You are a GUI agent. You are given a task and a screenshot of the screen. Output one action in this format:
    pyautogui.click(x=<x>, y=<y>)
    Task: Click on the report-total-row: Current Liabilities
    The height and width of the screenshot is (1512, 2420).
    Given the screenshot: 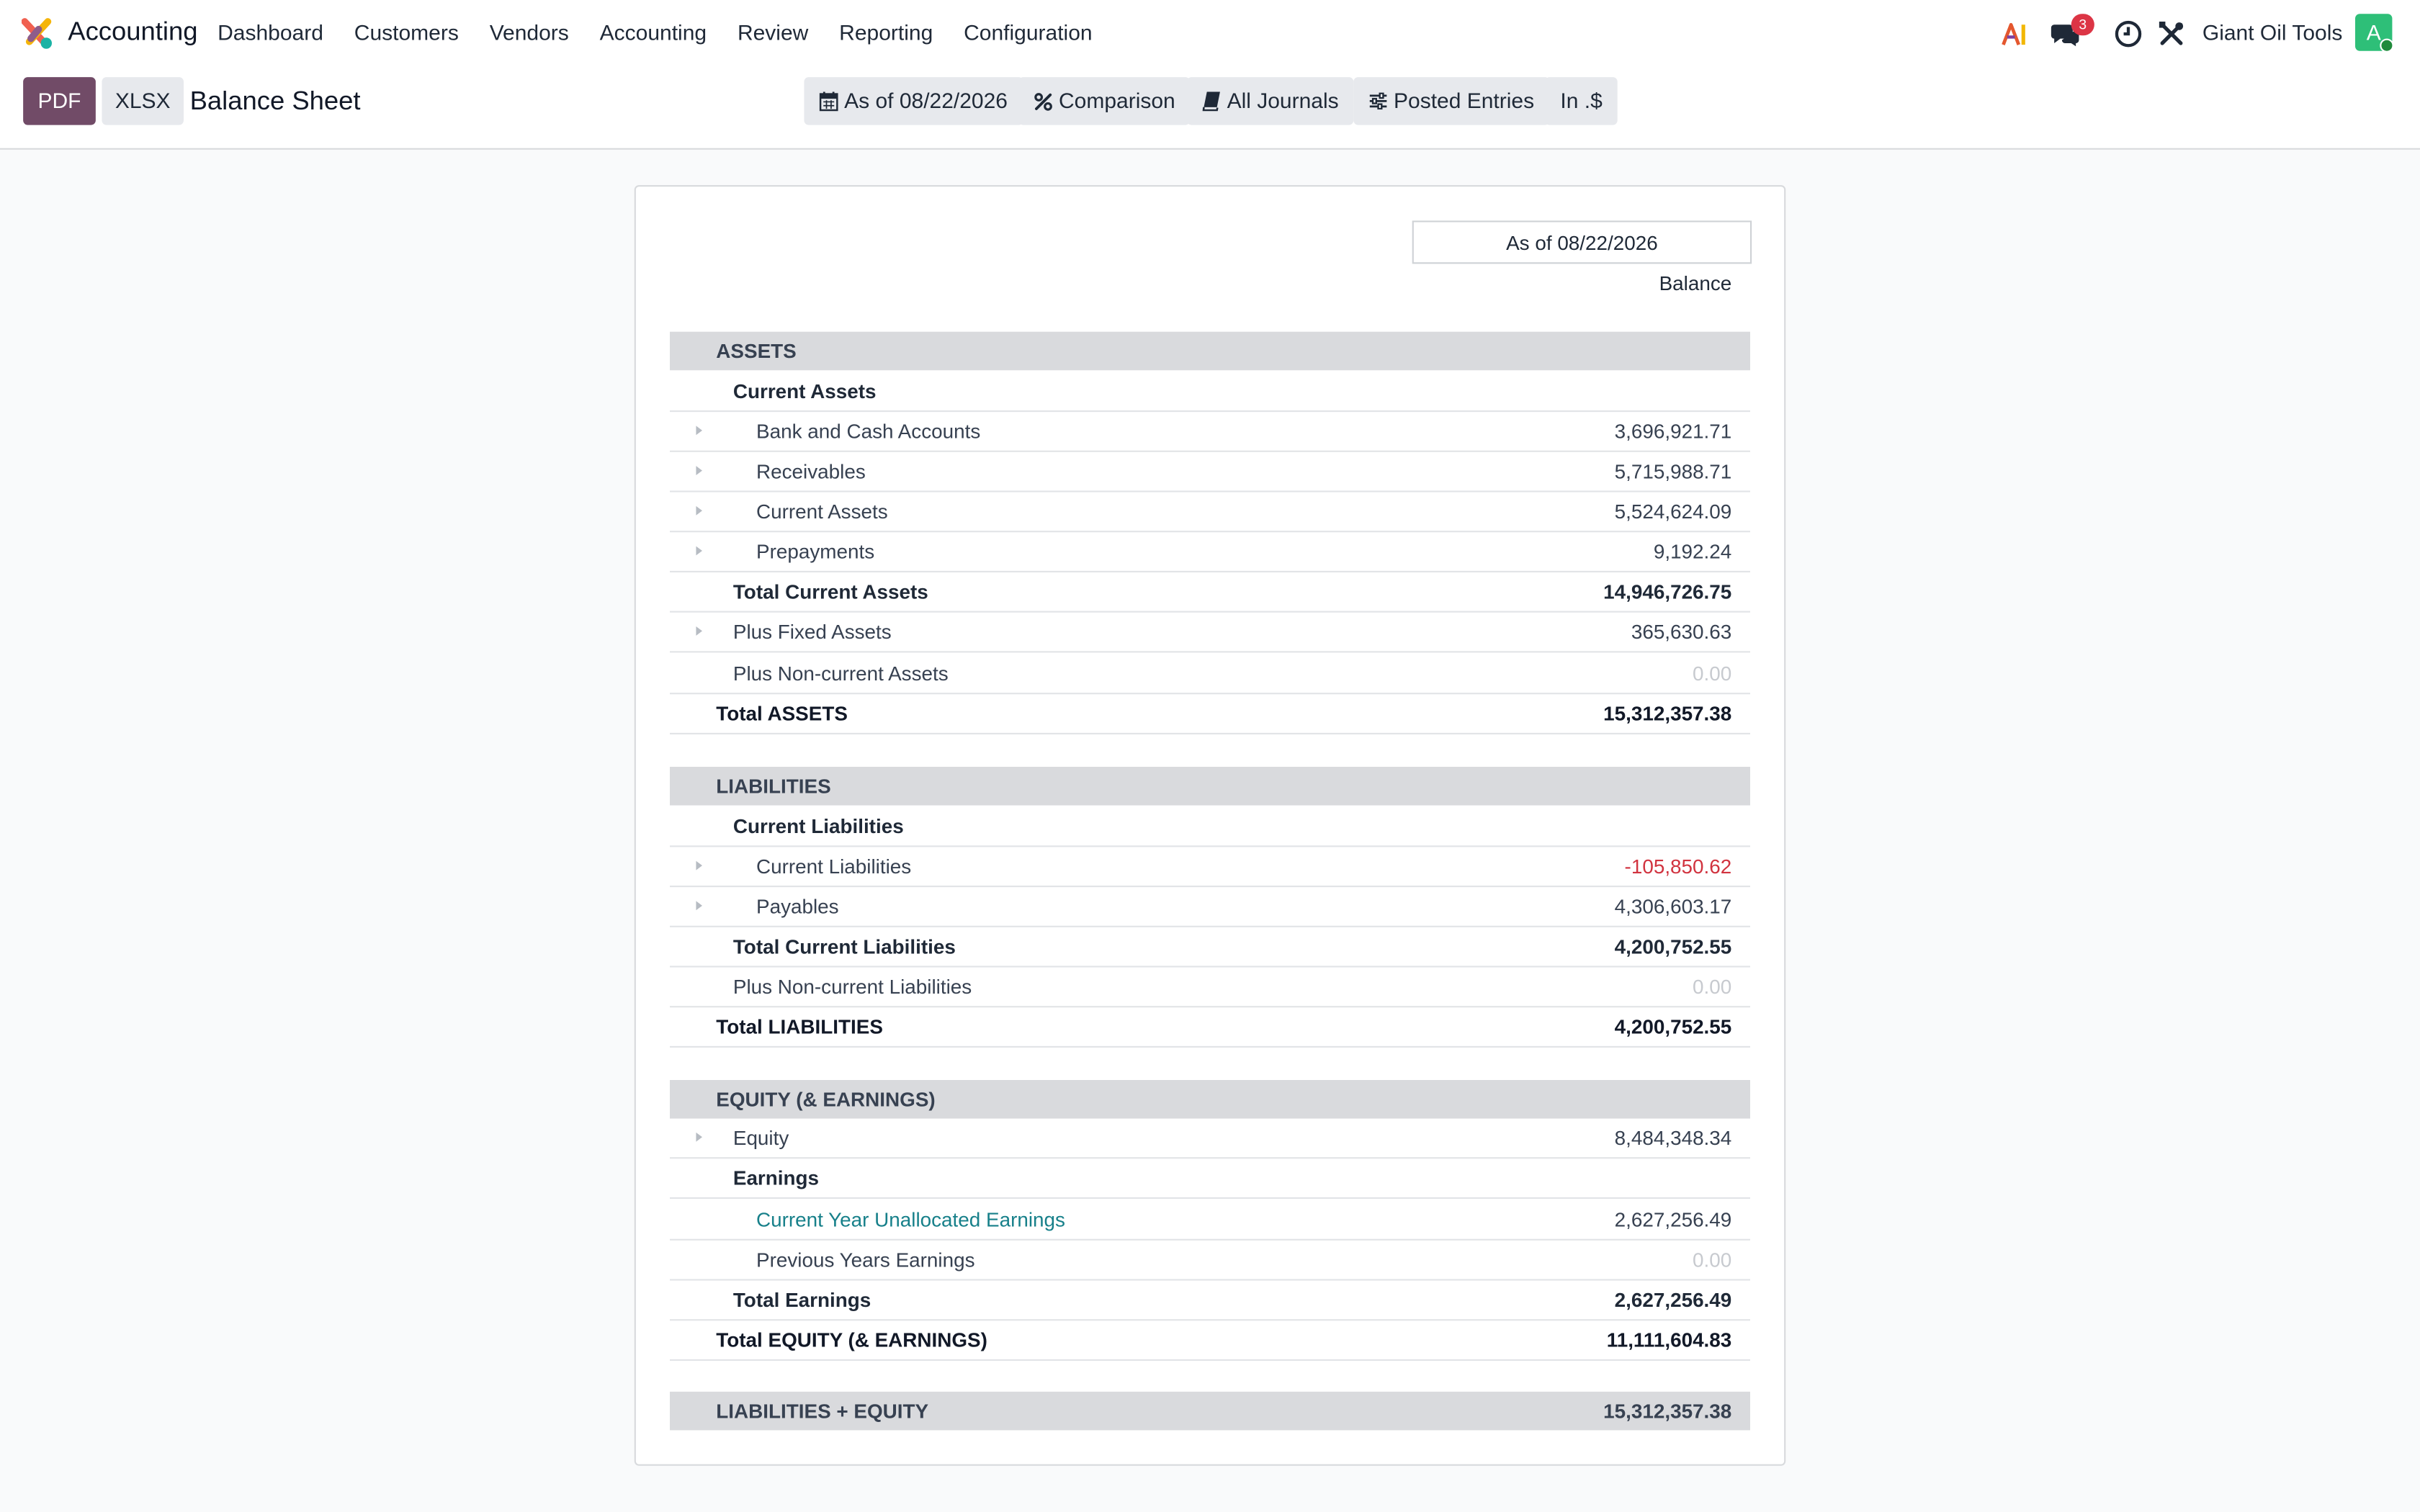 What is the action you would take?
    pyautogui.click(x=1210, y=827)
    